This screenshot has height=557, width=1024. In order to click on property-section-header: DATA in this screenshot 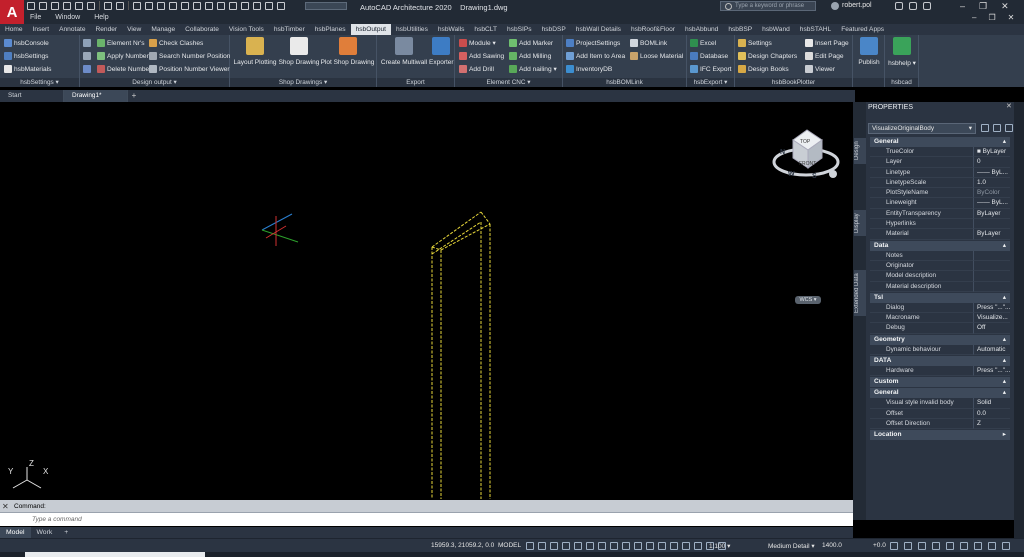, I will do `click(940, 361)`.